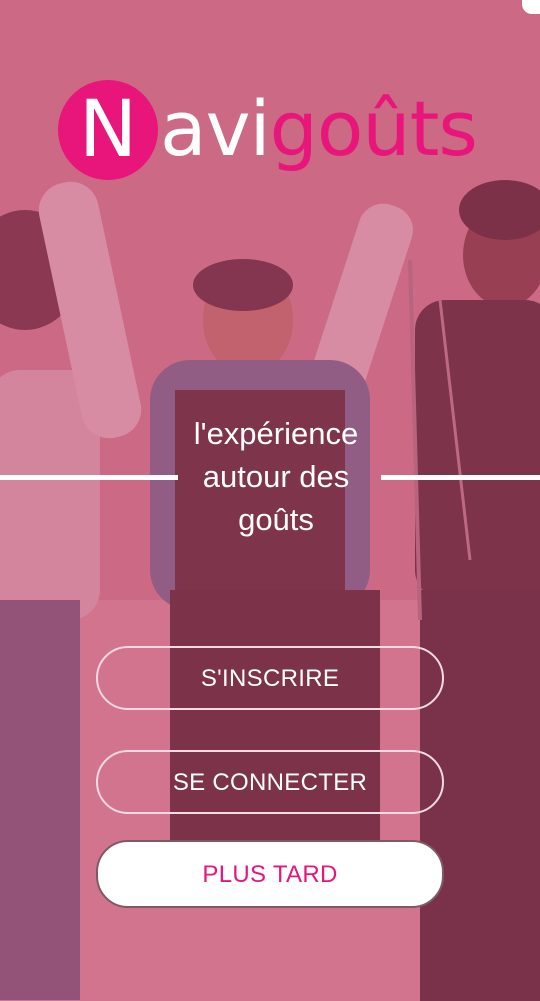 The height and width of the screenshot is (1001, 540). I want to click on tagline-line-2: autour des, so click(276, 476).